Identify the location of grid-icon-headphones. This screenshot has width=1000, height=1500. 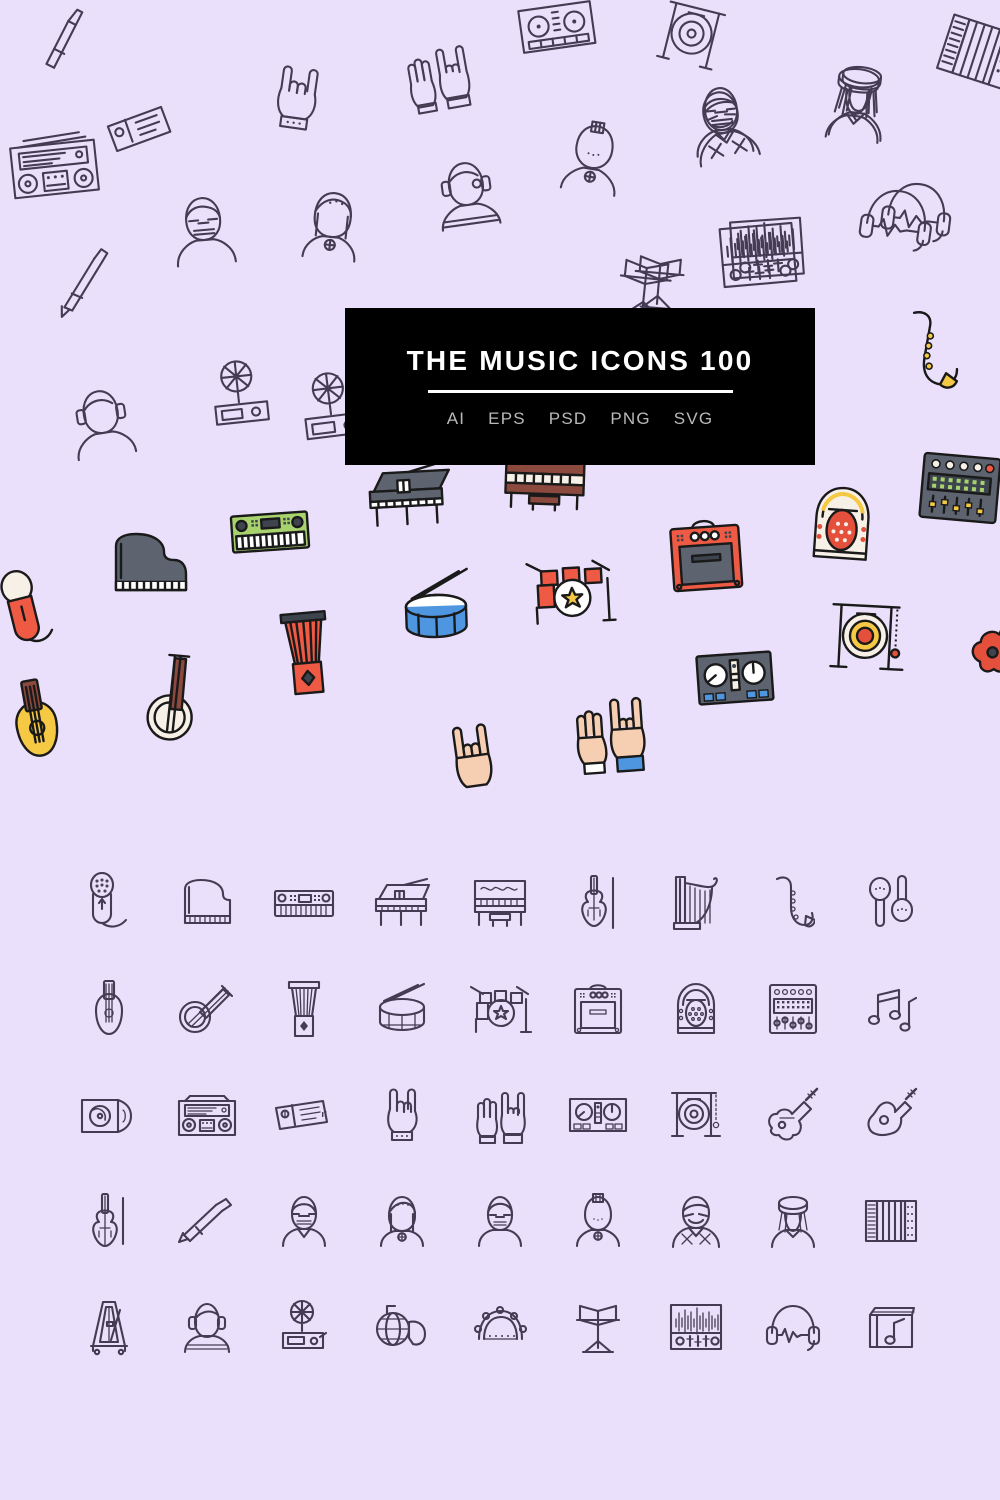
(793, 1327).